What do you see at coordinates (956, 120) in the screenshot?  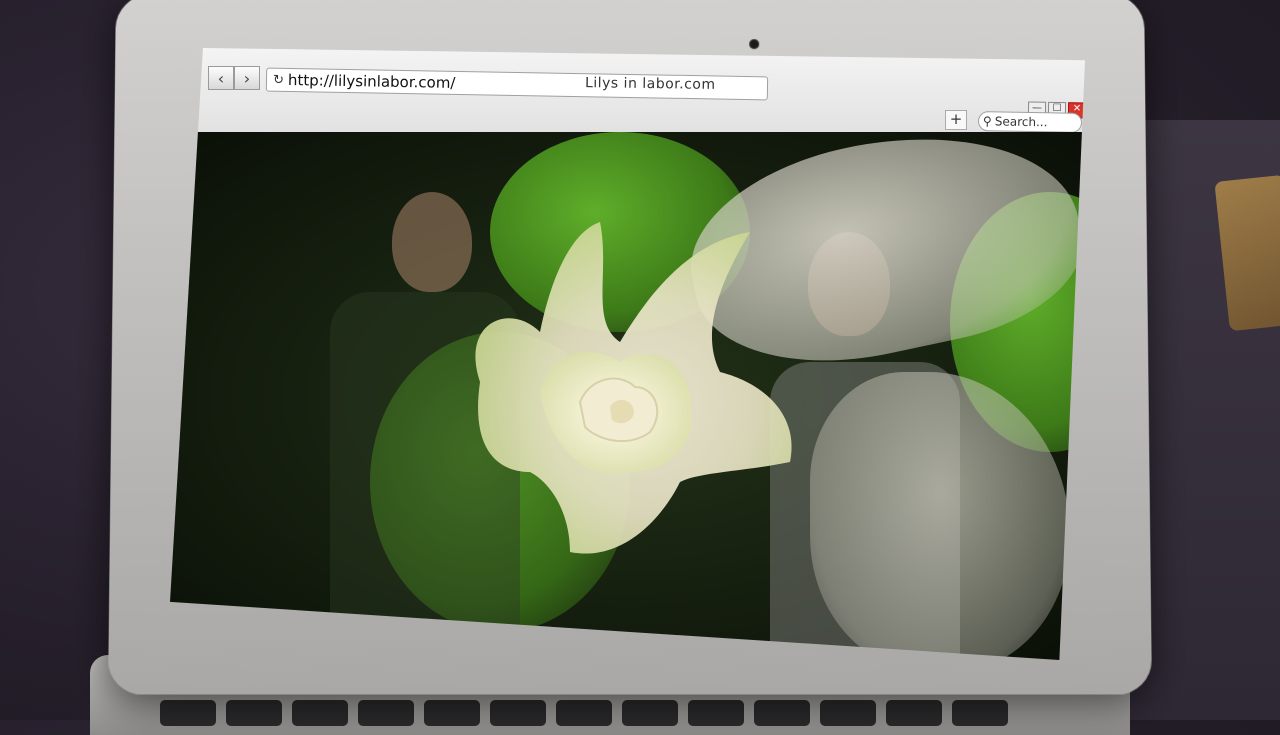 I see `new-tab-button: +` at bounding box center [956, 120].